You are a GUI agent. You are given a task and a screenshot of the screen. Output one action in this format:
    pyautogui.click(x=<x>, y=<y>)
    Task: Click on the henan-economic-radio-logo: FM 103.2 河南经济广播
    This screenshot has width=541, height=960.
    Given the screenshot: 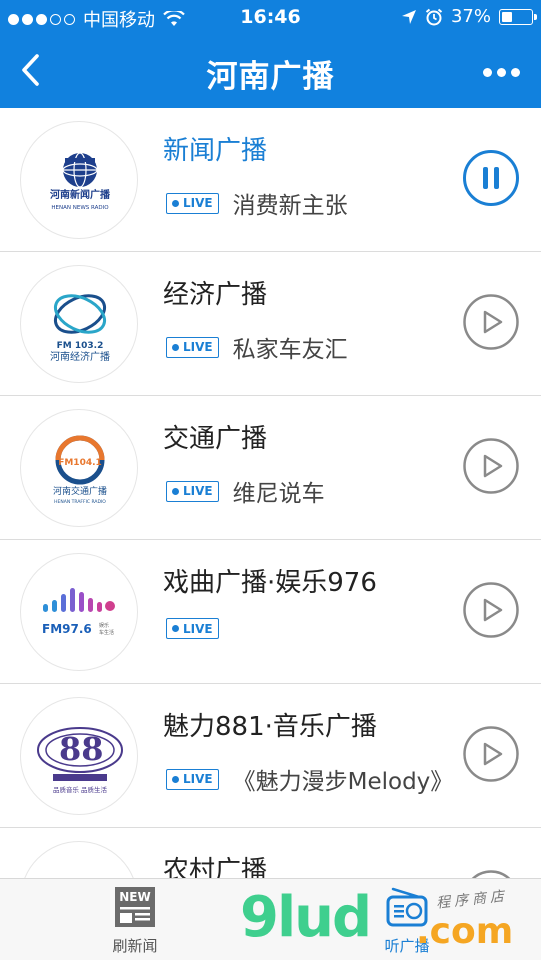 What is the action you would take?
    pyautogui.click(x=79, y=324)
    